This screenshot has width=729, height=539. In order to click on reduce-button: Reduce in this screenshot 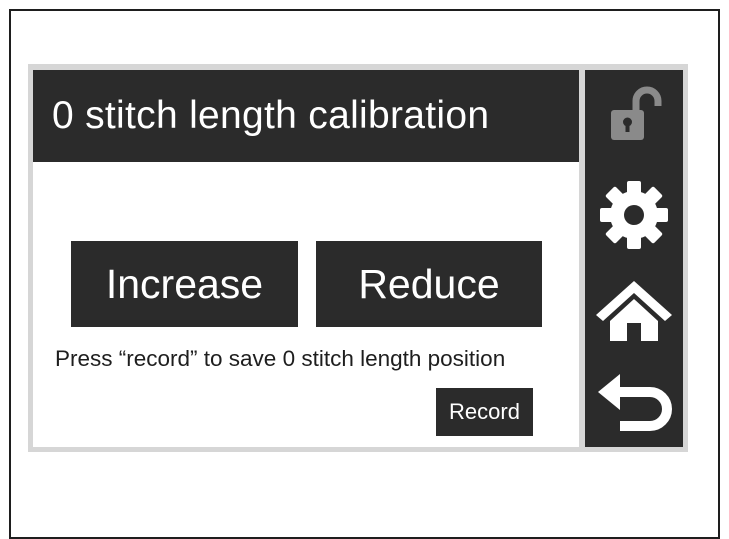, I will do `click(429, 284)`.